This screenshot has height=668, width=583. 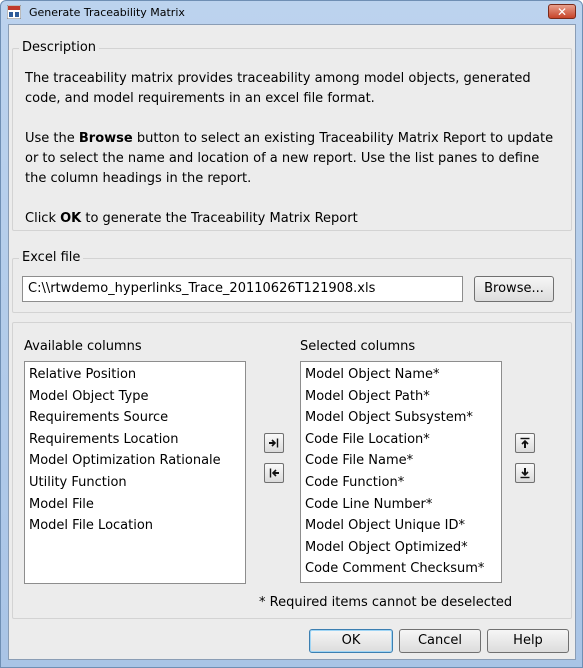 What do you see at coordinates (358, 346) in the screenshot?
I see `selected-columns-label: Selected columns` at bounding box center [358, 346].